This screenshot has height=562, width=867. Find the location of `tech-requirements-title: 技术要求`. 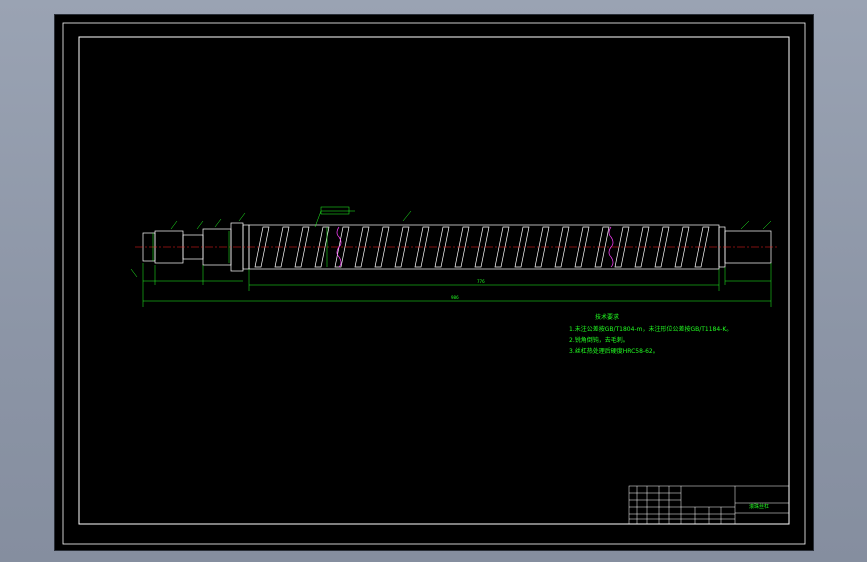

tech-requirements-title: 技术要求 is located at coordinates (607, 317).